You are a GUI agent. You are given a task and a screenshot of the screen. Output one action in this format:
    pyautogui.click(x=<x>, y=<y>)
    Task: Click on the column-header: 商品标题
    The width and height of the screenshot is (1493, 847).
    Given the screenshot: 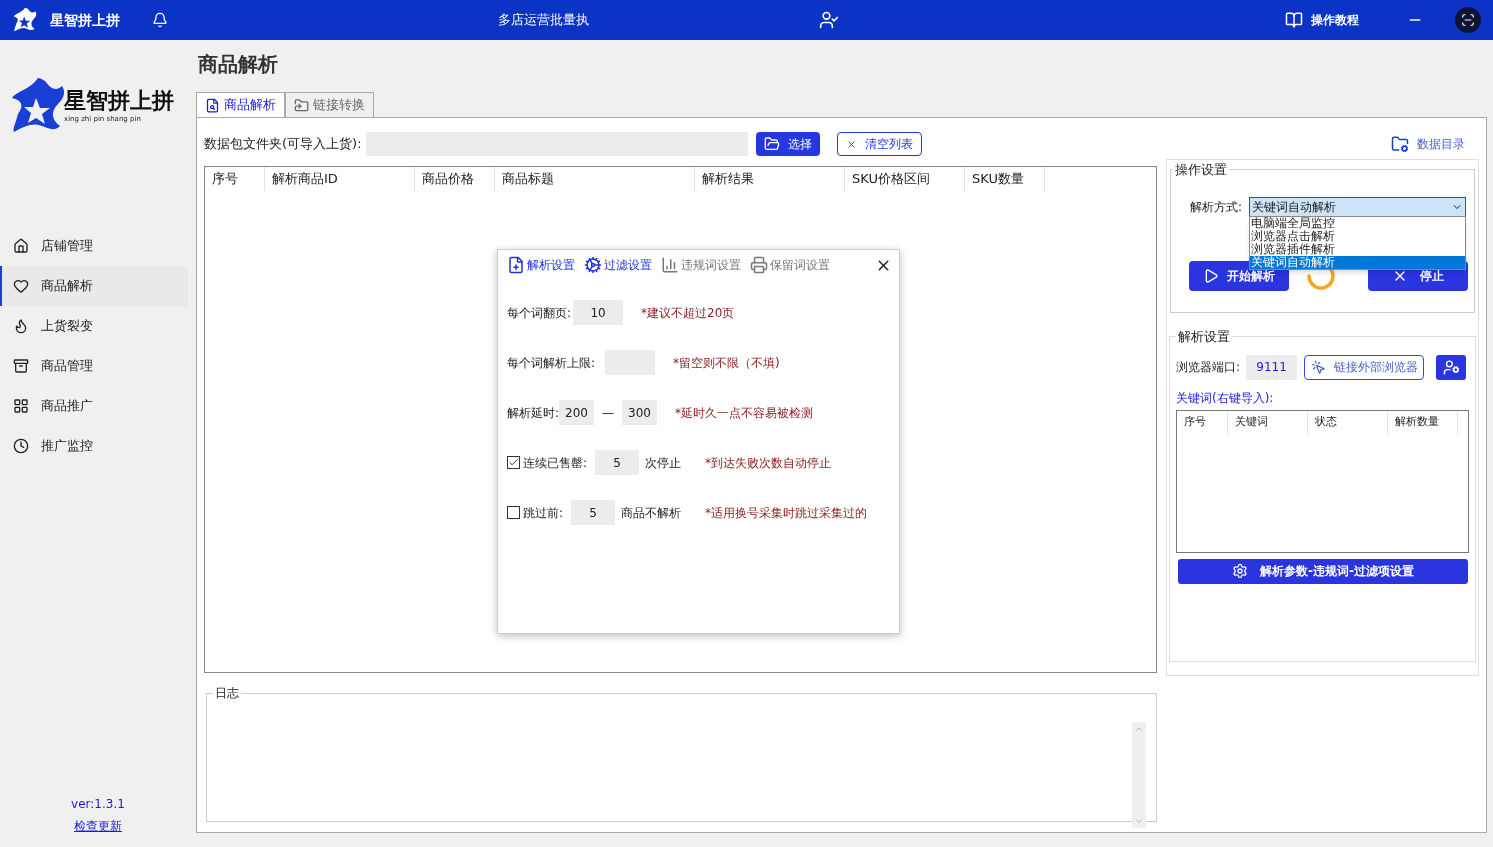 What is the action you would take?
    pyautogui.click(x=595, y=179)
    